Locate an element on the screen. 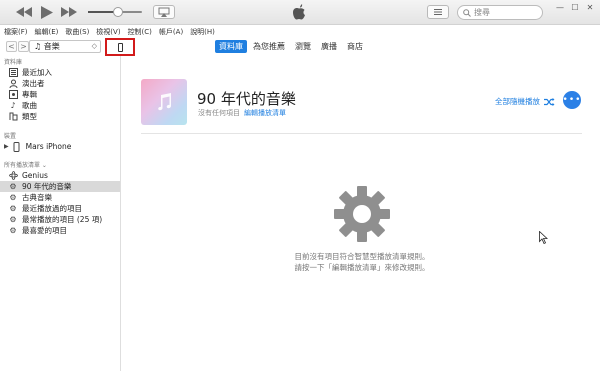  tab-store: 商店 is located at coordinates (355, 46).